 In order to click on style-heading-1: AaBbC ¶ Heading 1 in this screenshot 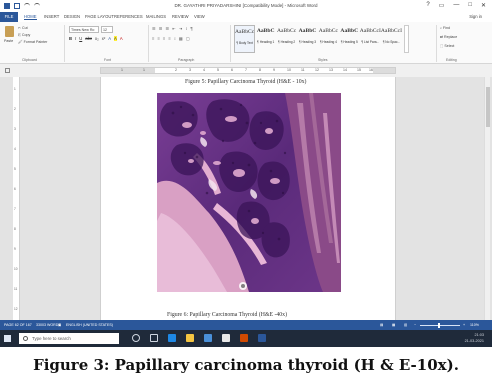, I will do `click(265, 39)`.